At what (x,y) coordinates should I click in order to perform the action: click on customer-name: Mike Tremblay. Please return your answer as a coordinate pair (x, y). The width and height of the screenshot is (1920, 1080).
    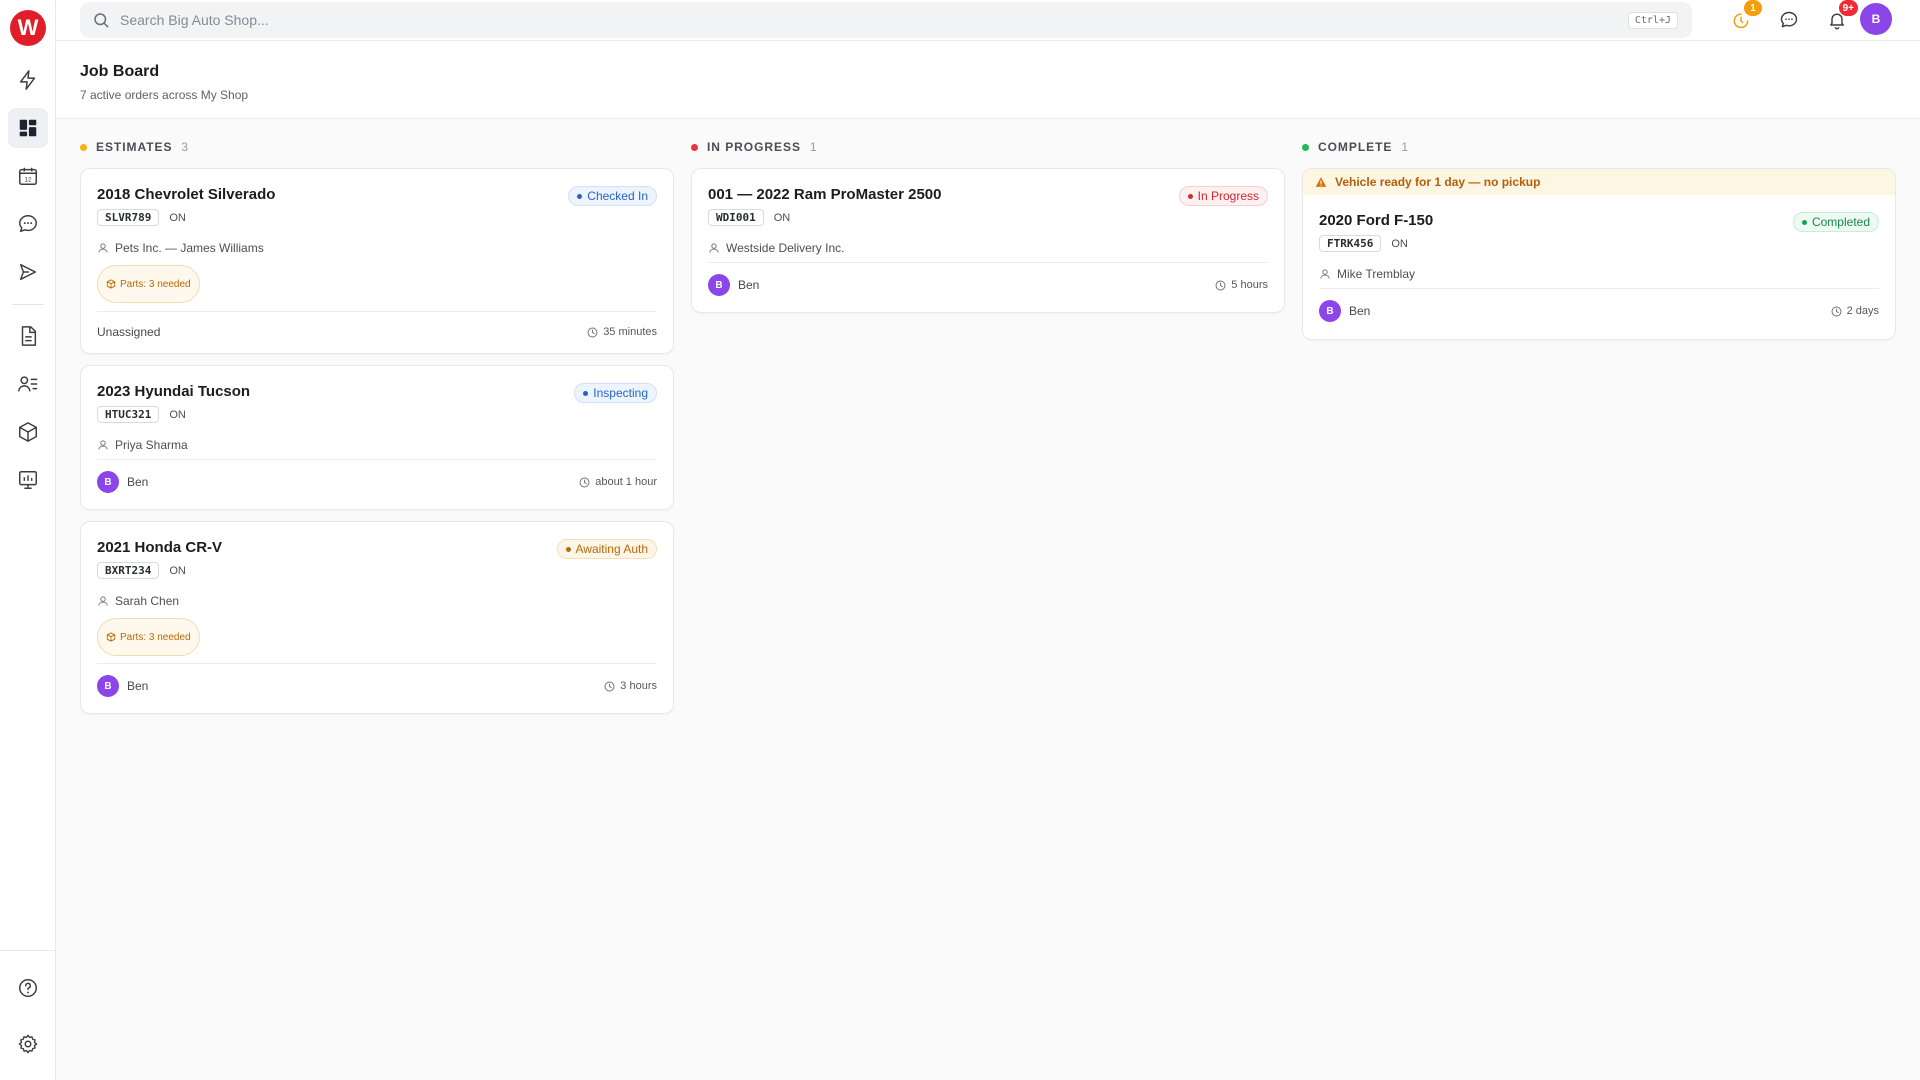
    Looking at the image, I should click on (1376, 274).